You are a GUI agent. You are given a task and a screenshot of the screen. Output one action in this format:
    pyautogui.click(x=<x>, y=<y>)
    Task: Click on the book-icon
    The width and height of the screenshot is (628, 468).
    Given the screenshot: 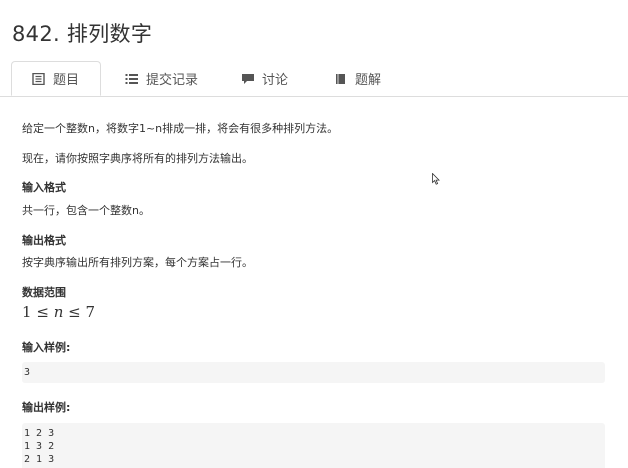 What is the action you would take?
    pyautogui.click(x=341, y=79)
    